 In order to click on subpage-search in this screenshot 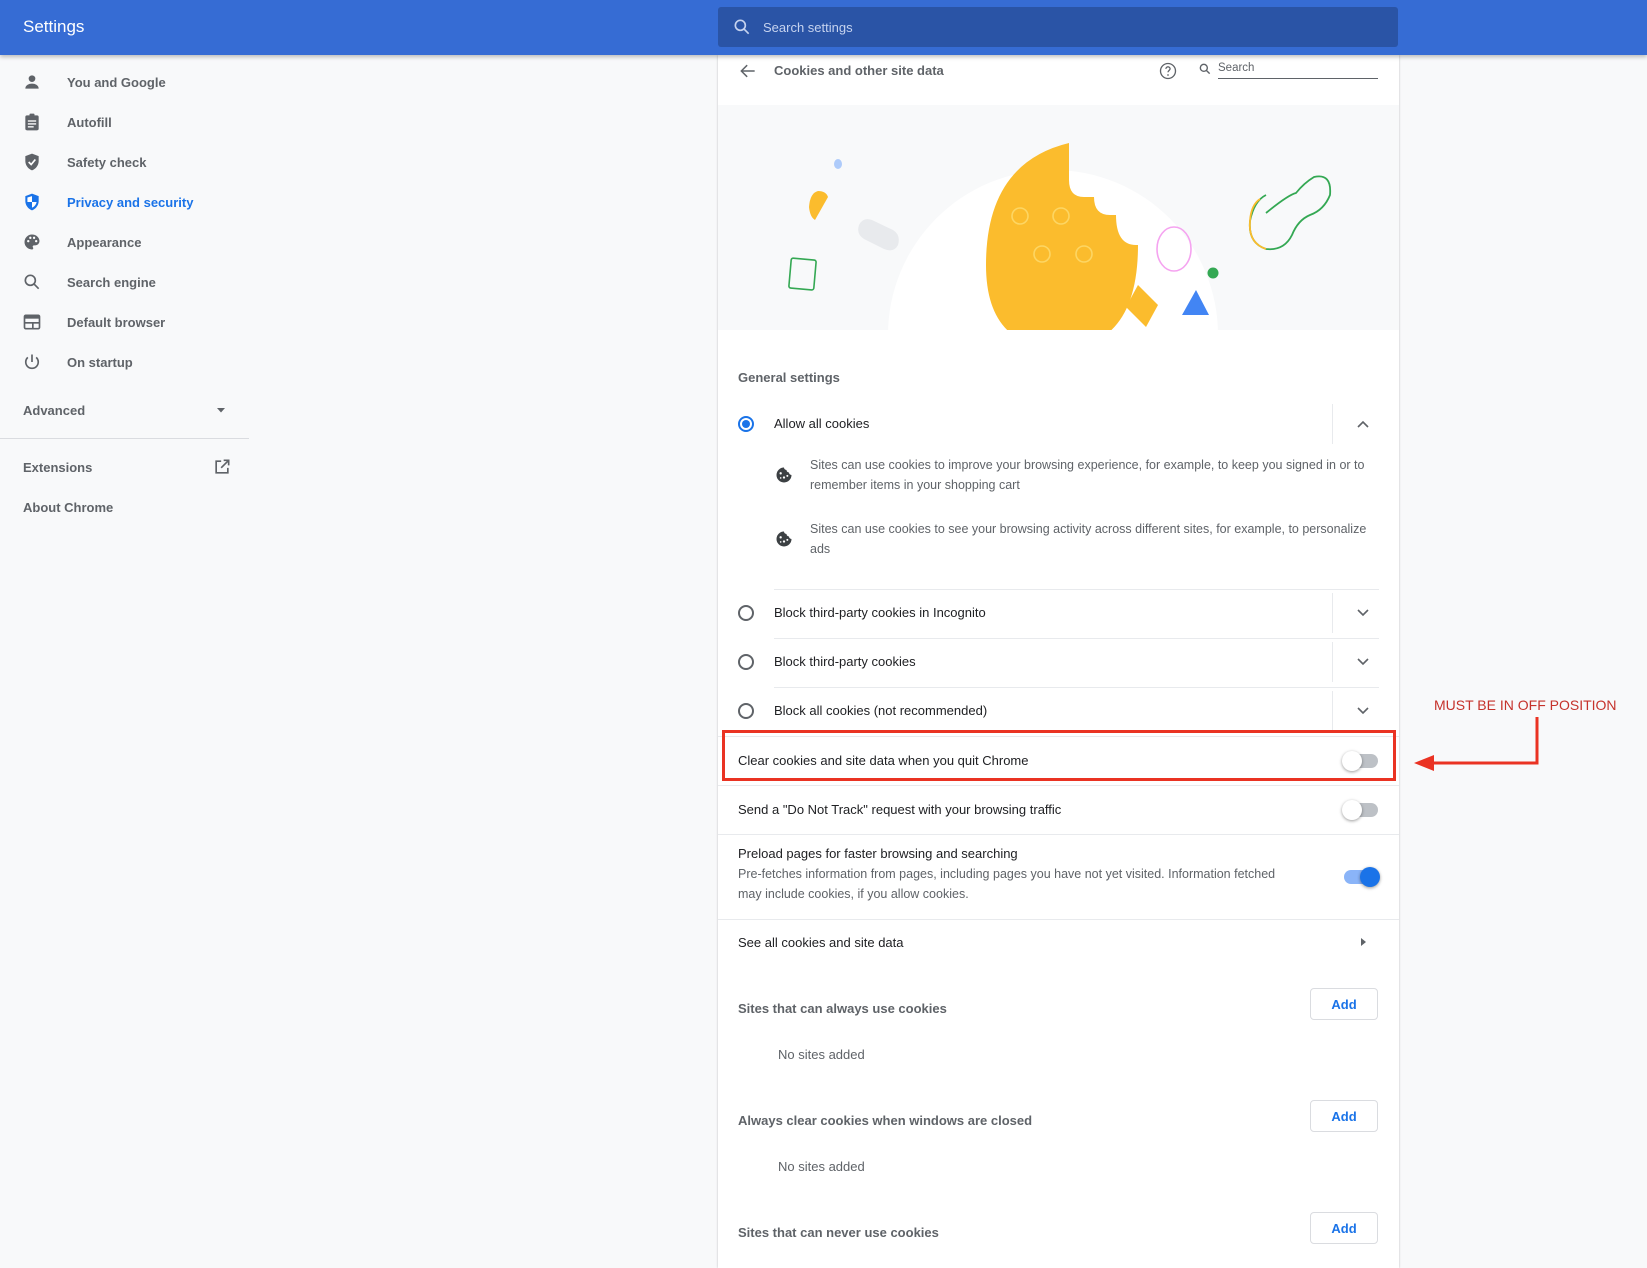, I will do `click(1289, 69)`.